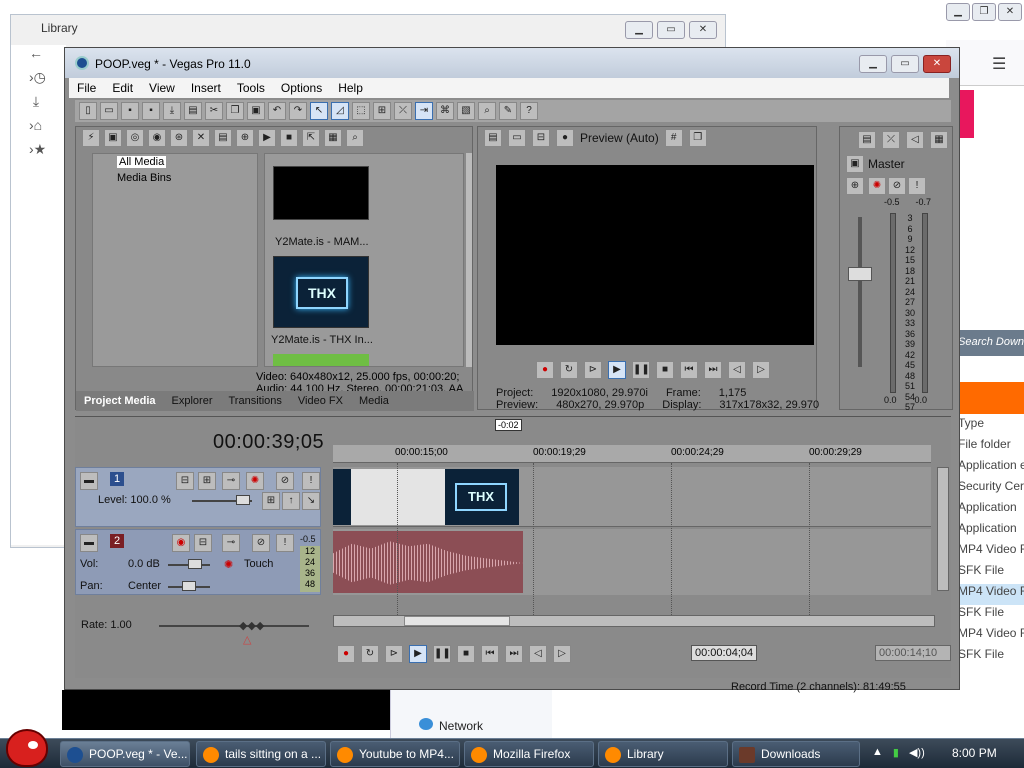  I want to click on video-track-header: ▬ 1 ⊟ ⊞ ⊸ ✺ ⊘ ! Level: 100.0 % ⊞ ↑ ↘, so click(198, 497).